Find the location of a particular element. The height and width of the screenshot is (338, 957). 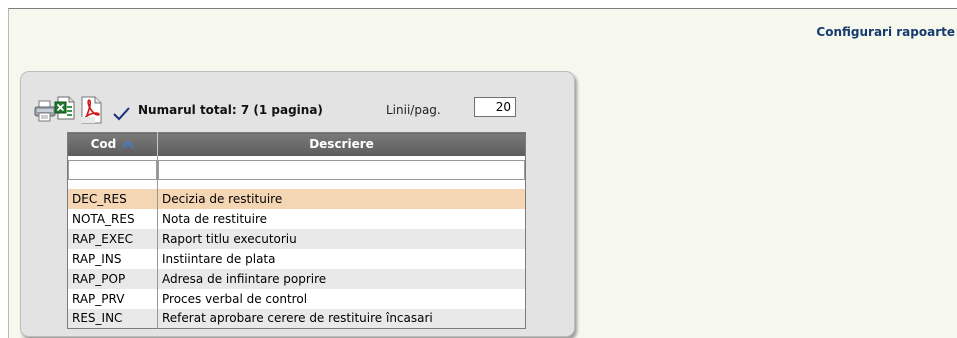

total-records-text: Numarul total: 7 (1 pagina) is located at coordinates (230, 110).